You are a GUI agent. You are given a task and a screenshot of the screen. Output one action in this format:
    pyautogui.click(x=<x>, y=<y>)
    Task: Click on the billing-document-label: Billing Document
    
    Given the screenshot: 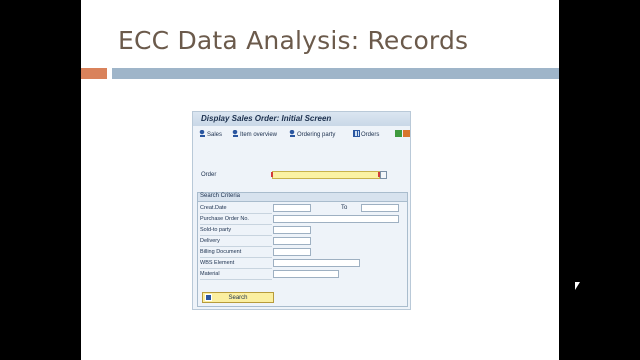 What is the action you would take?
    pyautogui.click(x=236, y=253)
    